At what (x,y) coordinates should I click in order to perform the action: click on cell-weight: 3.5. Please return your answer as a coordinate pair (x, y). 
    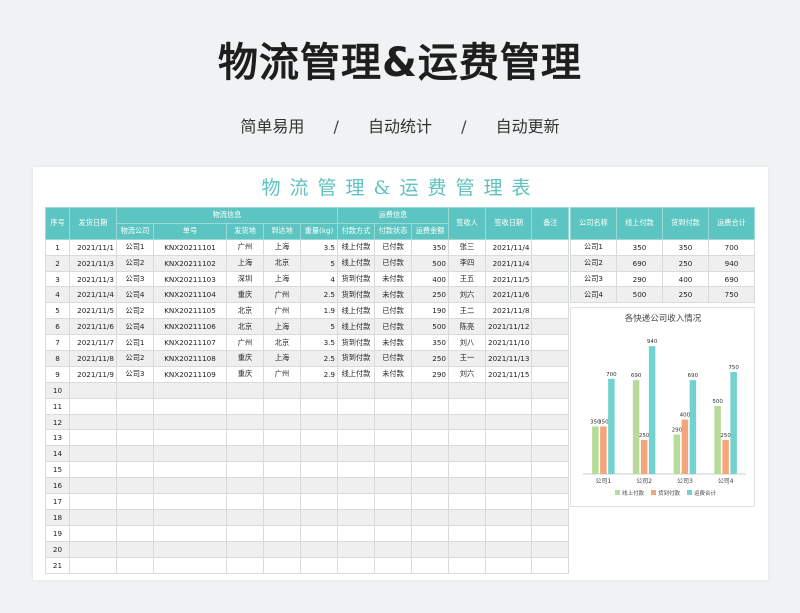
    Looking at the image, I should click on (319, 343).